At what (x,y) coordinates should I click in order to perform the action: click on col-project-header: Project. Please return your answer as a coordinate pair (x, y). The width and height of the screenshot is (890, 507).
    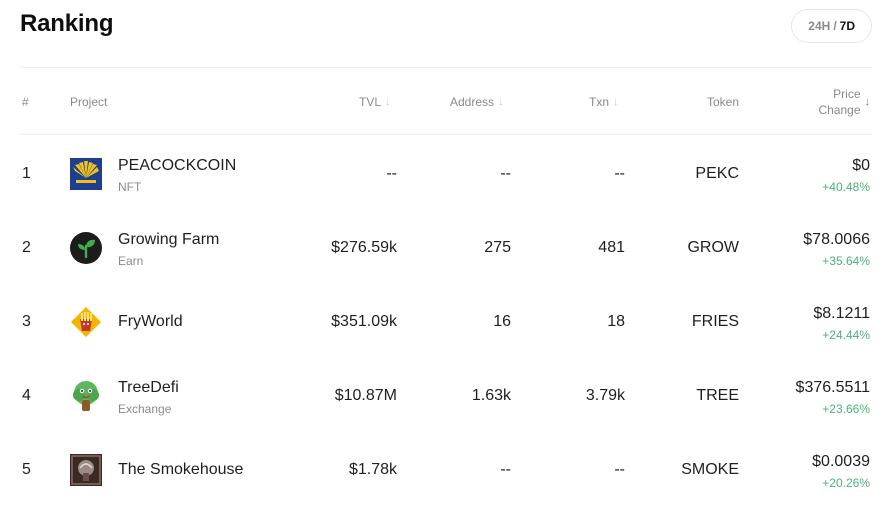
    Looking at the image, I should click on (88, 102).